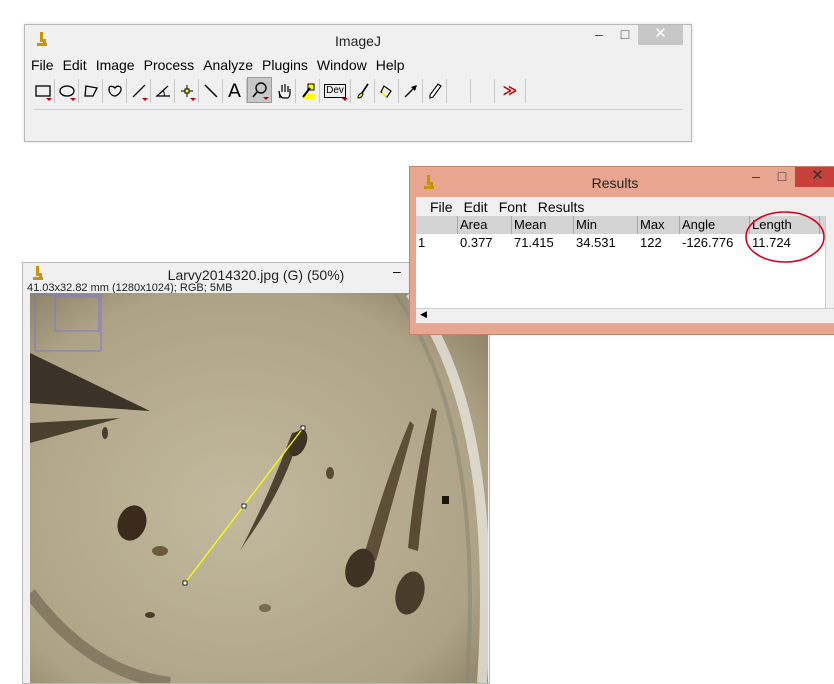  Describe the element at coordinates (423, 314) in the screenshot. I see `scroll-left-arrow-icon: ◀` at that location.